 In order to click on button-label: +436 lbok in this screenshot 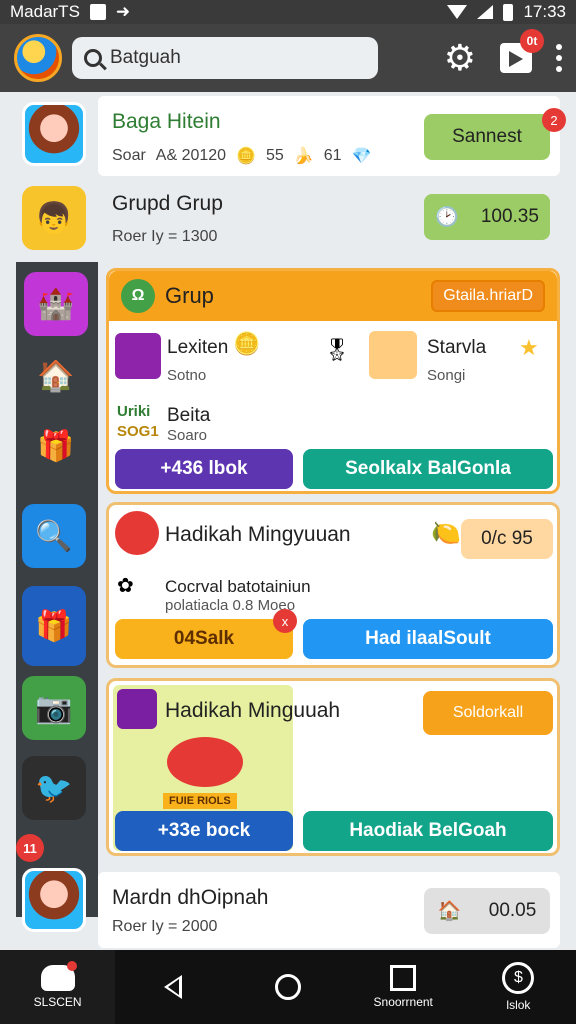, I will do `click(204, 468)`.